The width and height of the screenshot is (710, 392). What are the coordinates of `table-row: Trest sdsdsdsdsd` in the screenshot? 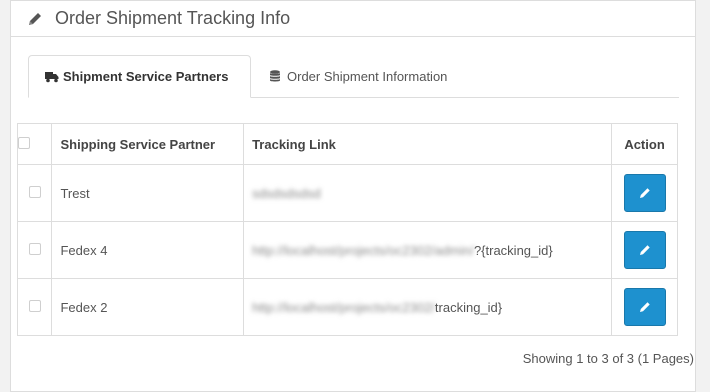 It's located at (347, 193).